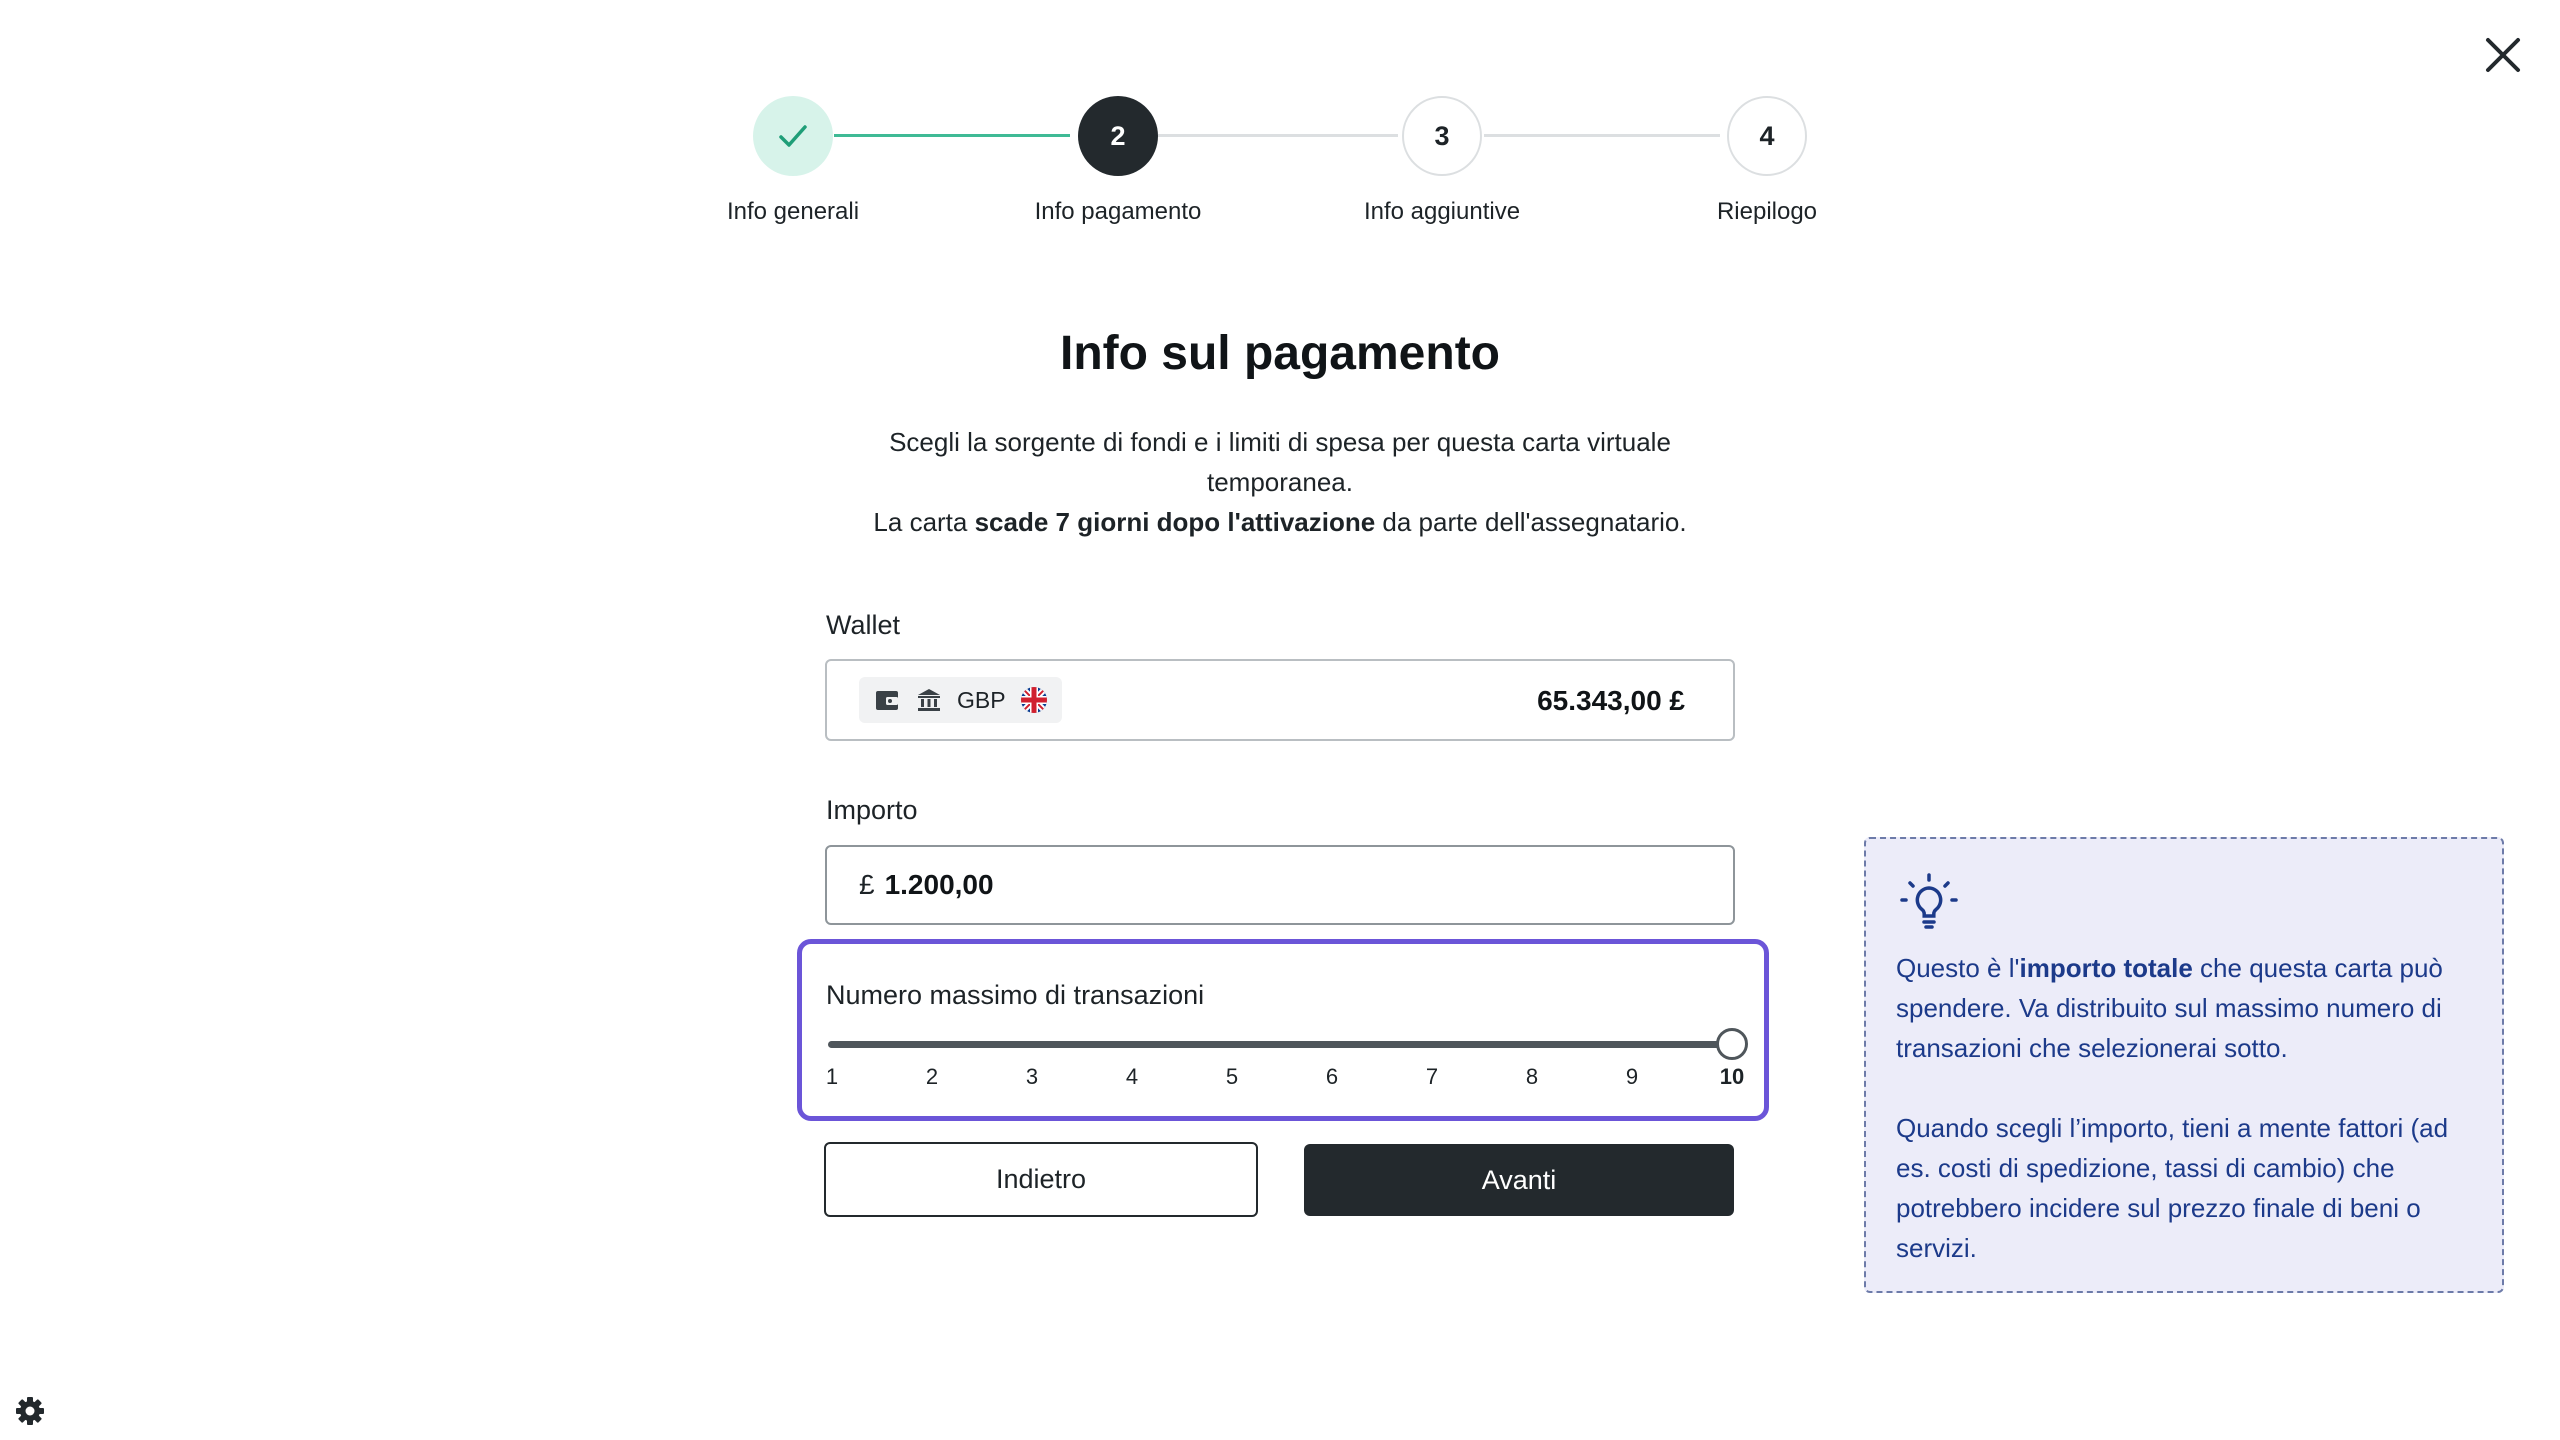  I want to click on step-2-label: Info pagamento, so click(1118, 211).